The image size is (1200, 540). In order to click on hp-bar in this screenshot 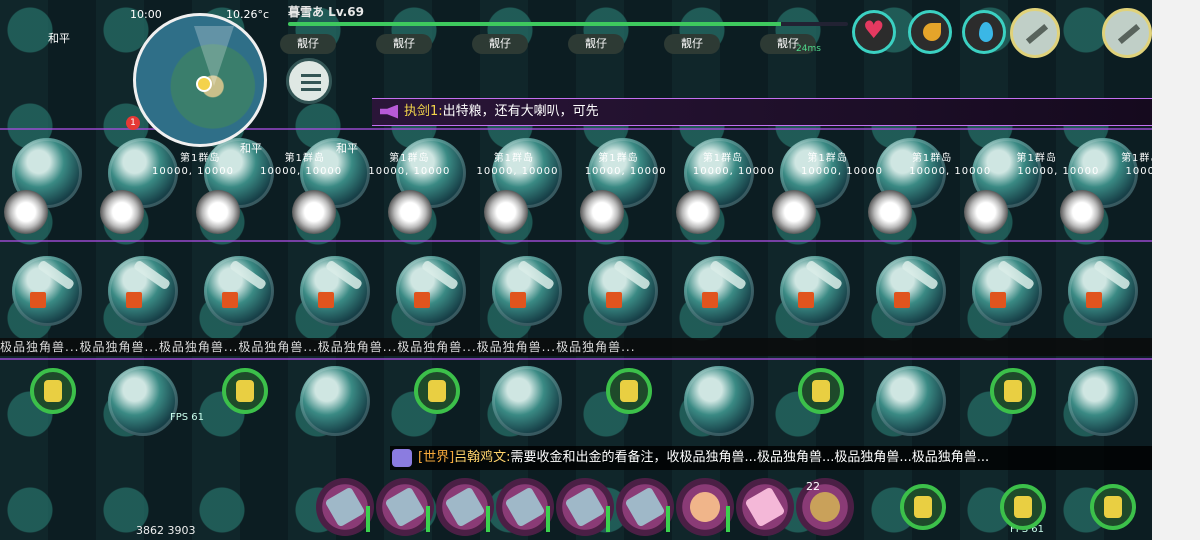, I will do `click(568, 24)`.